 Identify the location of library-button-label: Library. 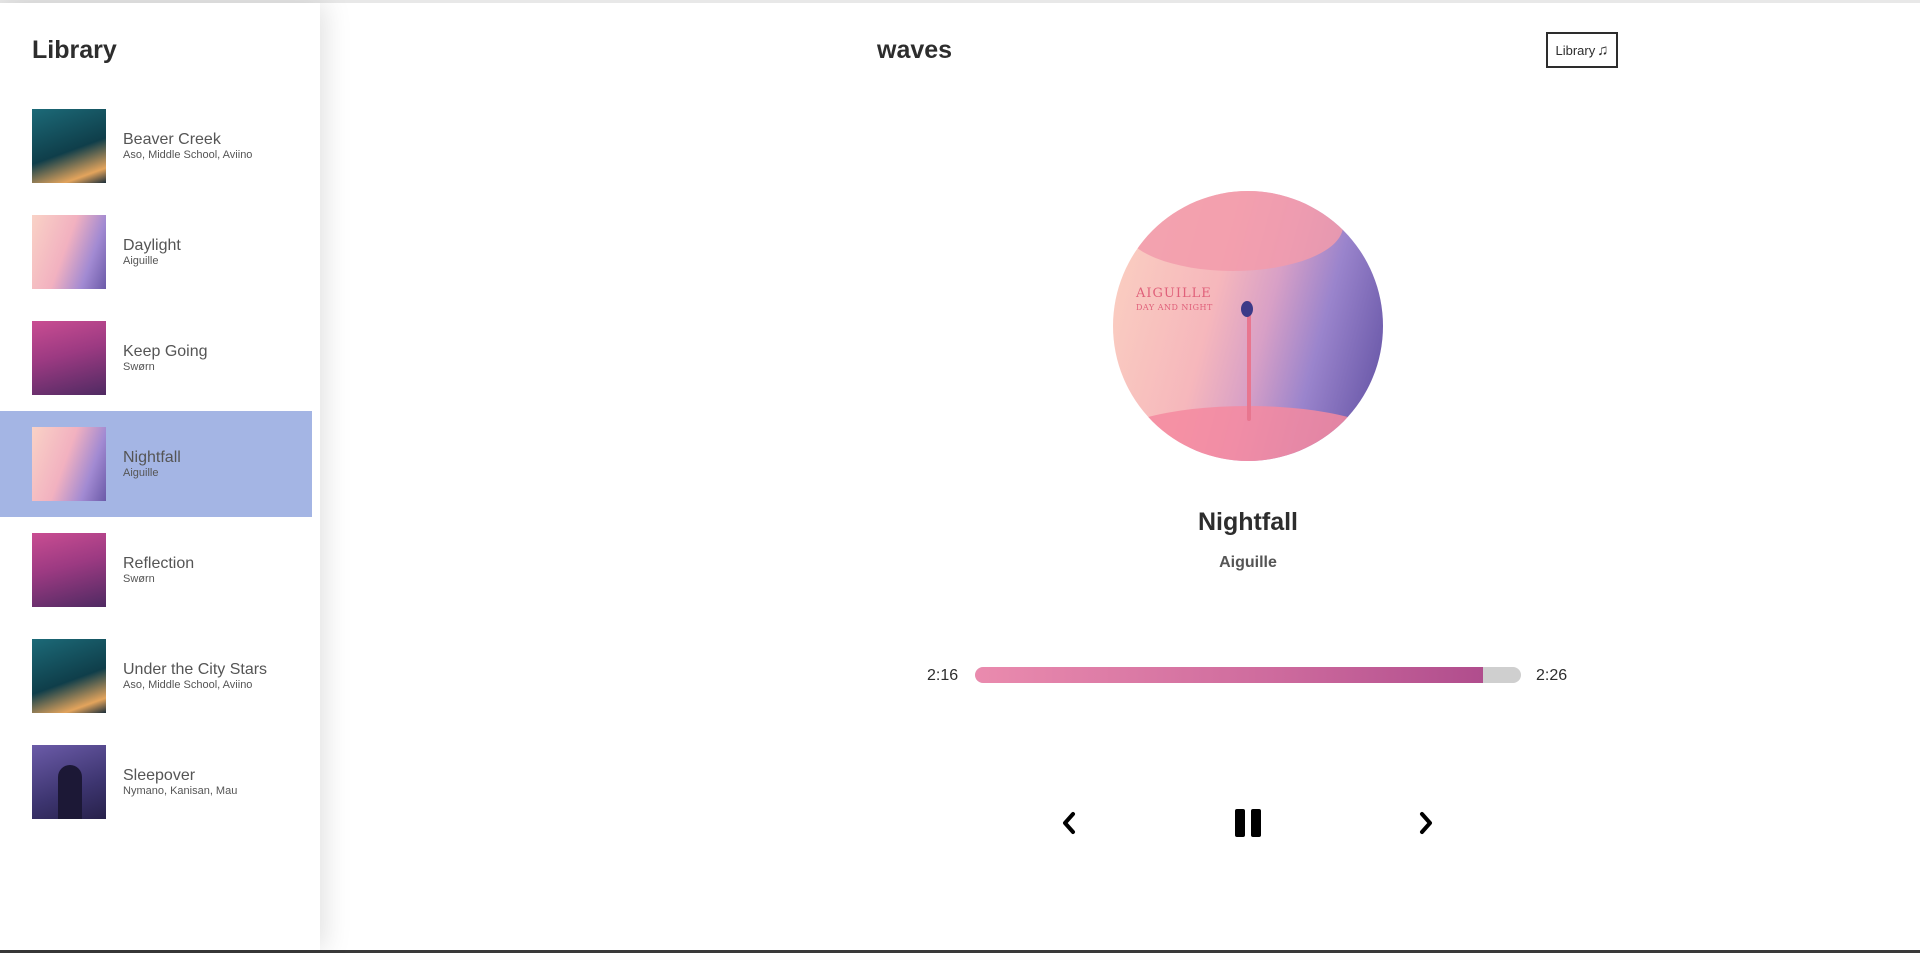
(1575, 50).